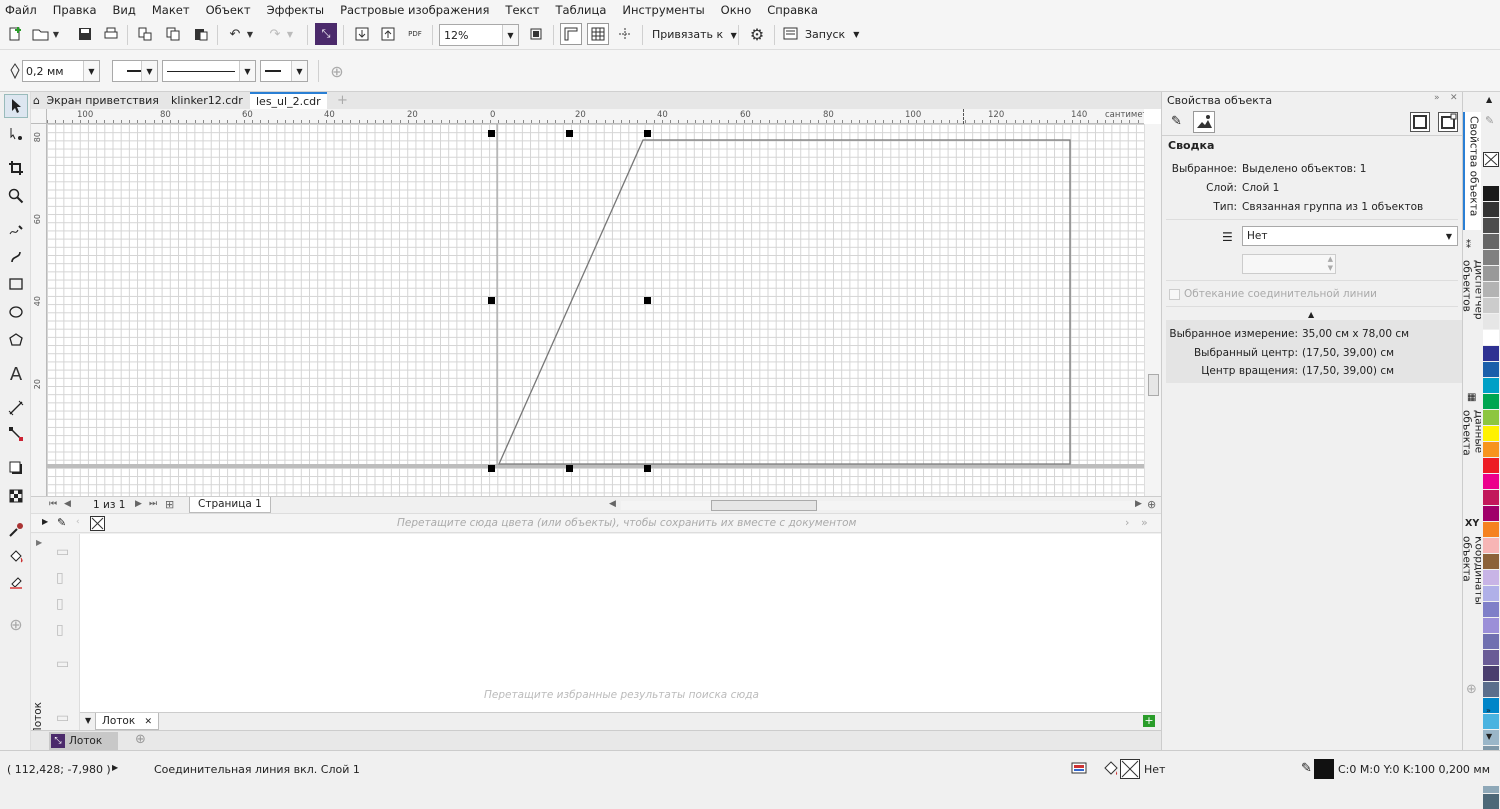 This screenshot has height=809, width=1500. Describe the element at coordinates (1472, 171) in the screenshot. I see `side-tab-object-properties: Свойства объекта` at that location.